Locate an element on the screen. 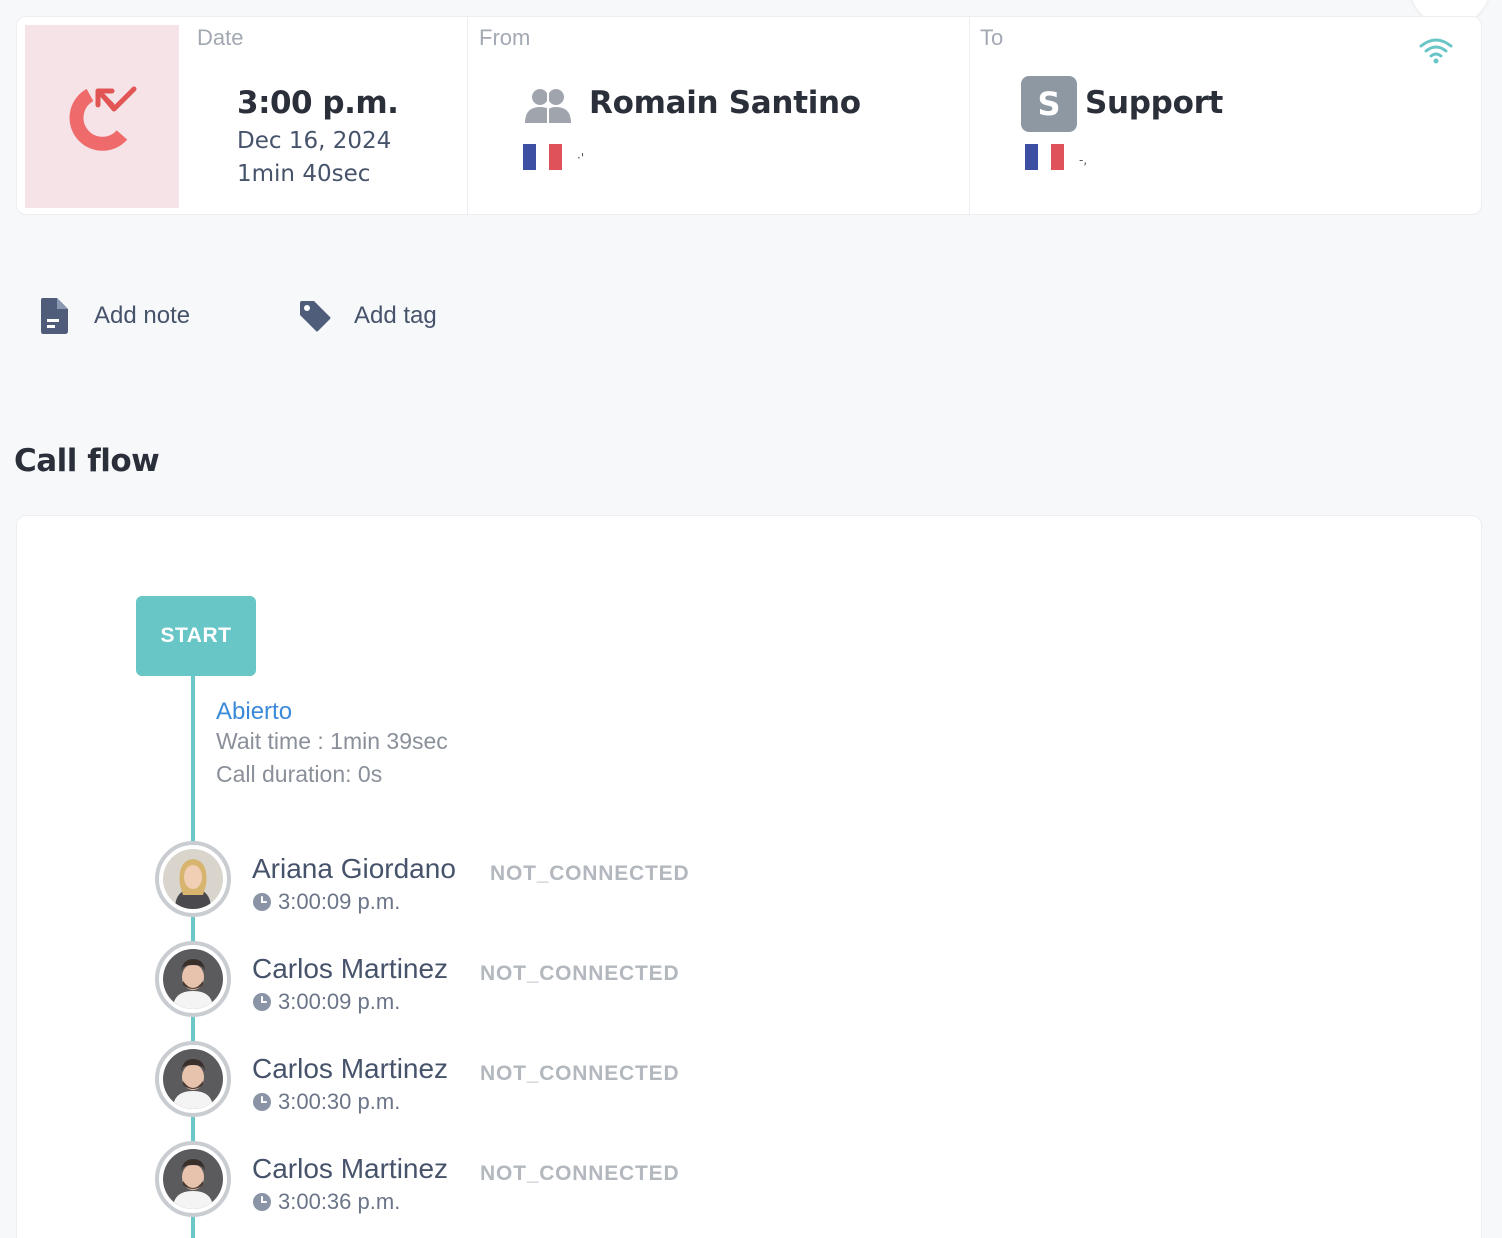 This screenshot has width=1502, height=1238. date-column-label: Date is located at coordinates (220, 37).